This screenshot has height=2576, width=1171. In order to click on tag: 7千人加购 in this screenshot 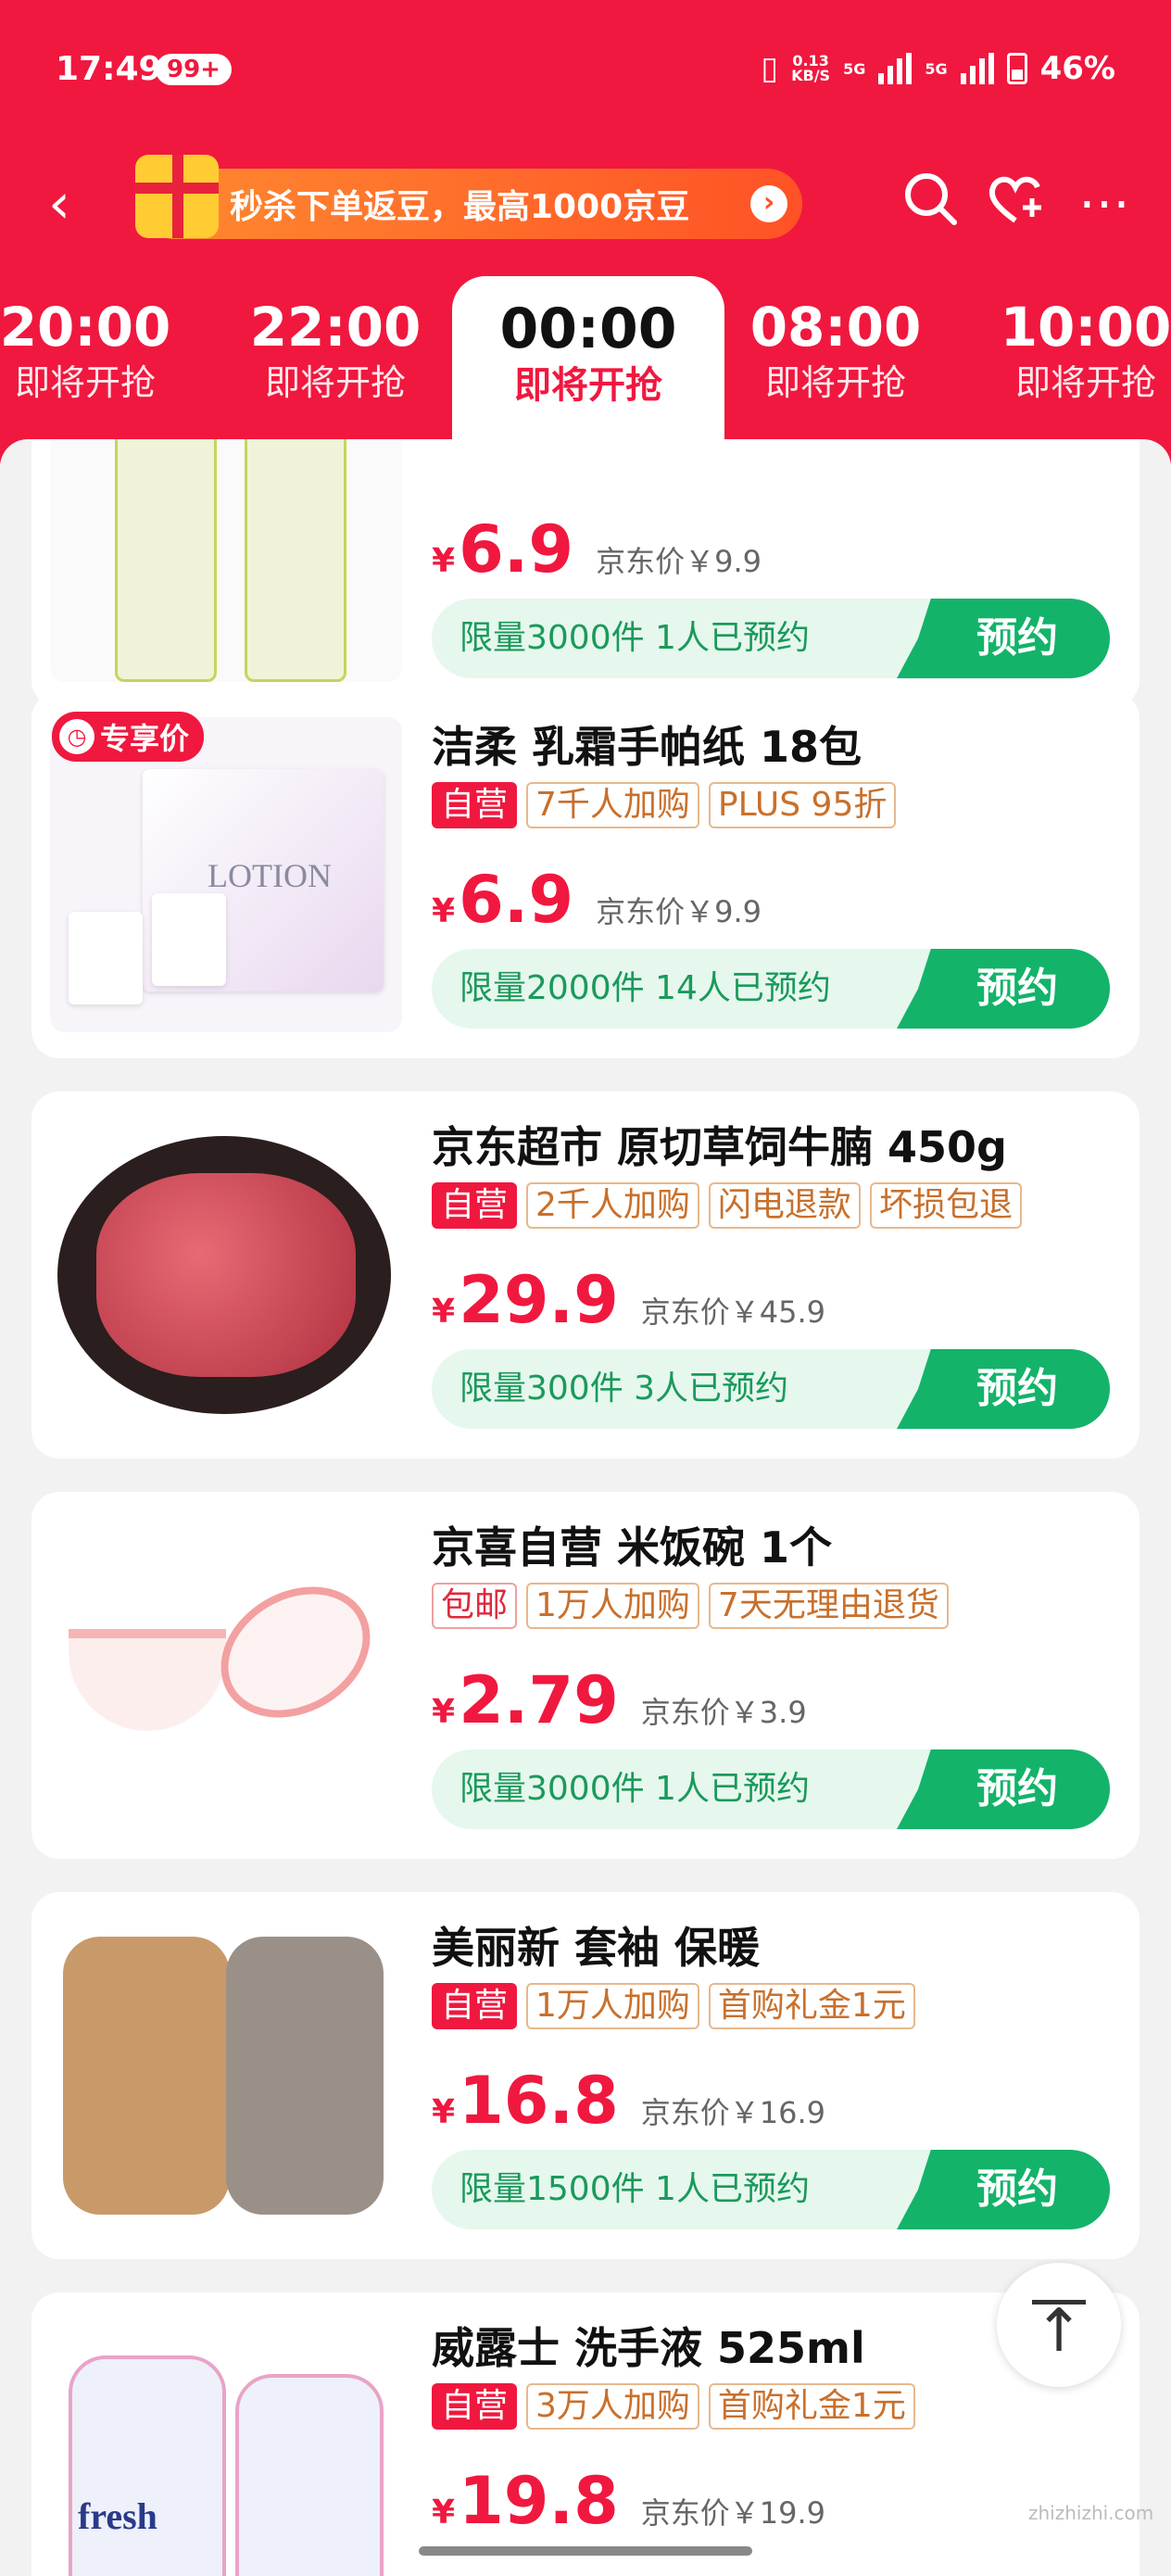, I will do `click(613, 805)`.